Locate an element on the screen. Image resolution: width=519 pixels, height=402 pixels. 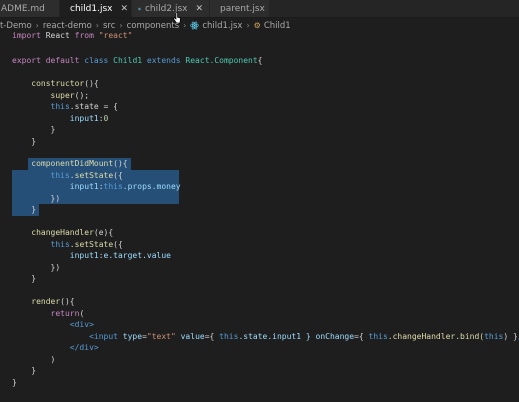
code-token: <input is located at coordinates (103, 336).